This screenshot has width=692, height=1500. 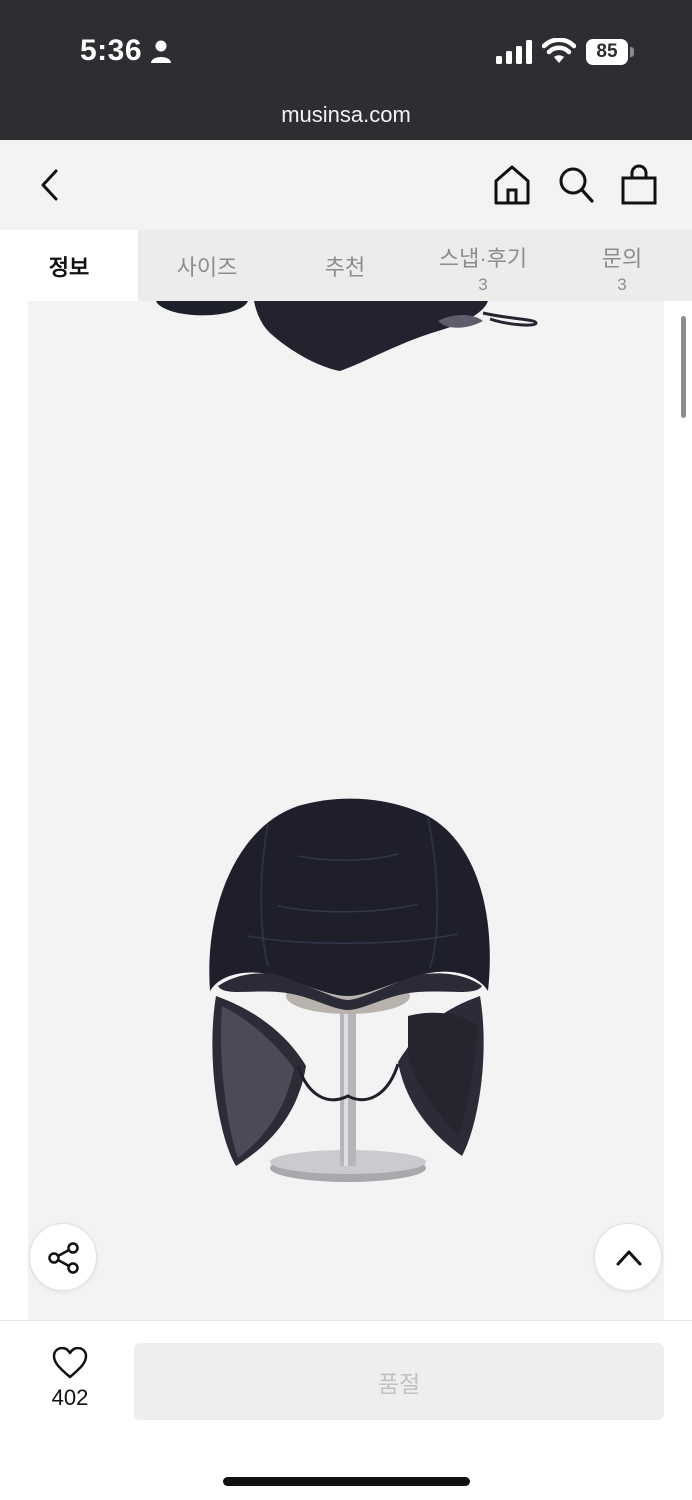 I want to click on tab-info: 정보, so click(x=69, y=265).